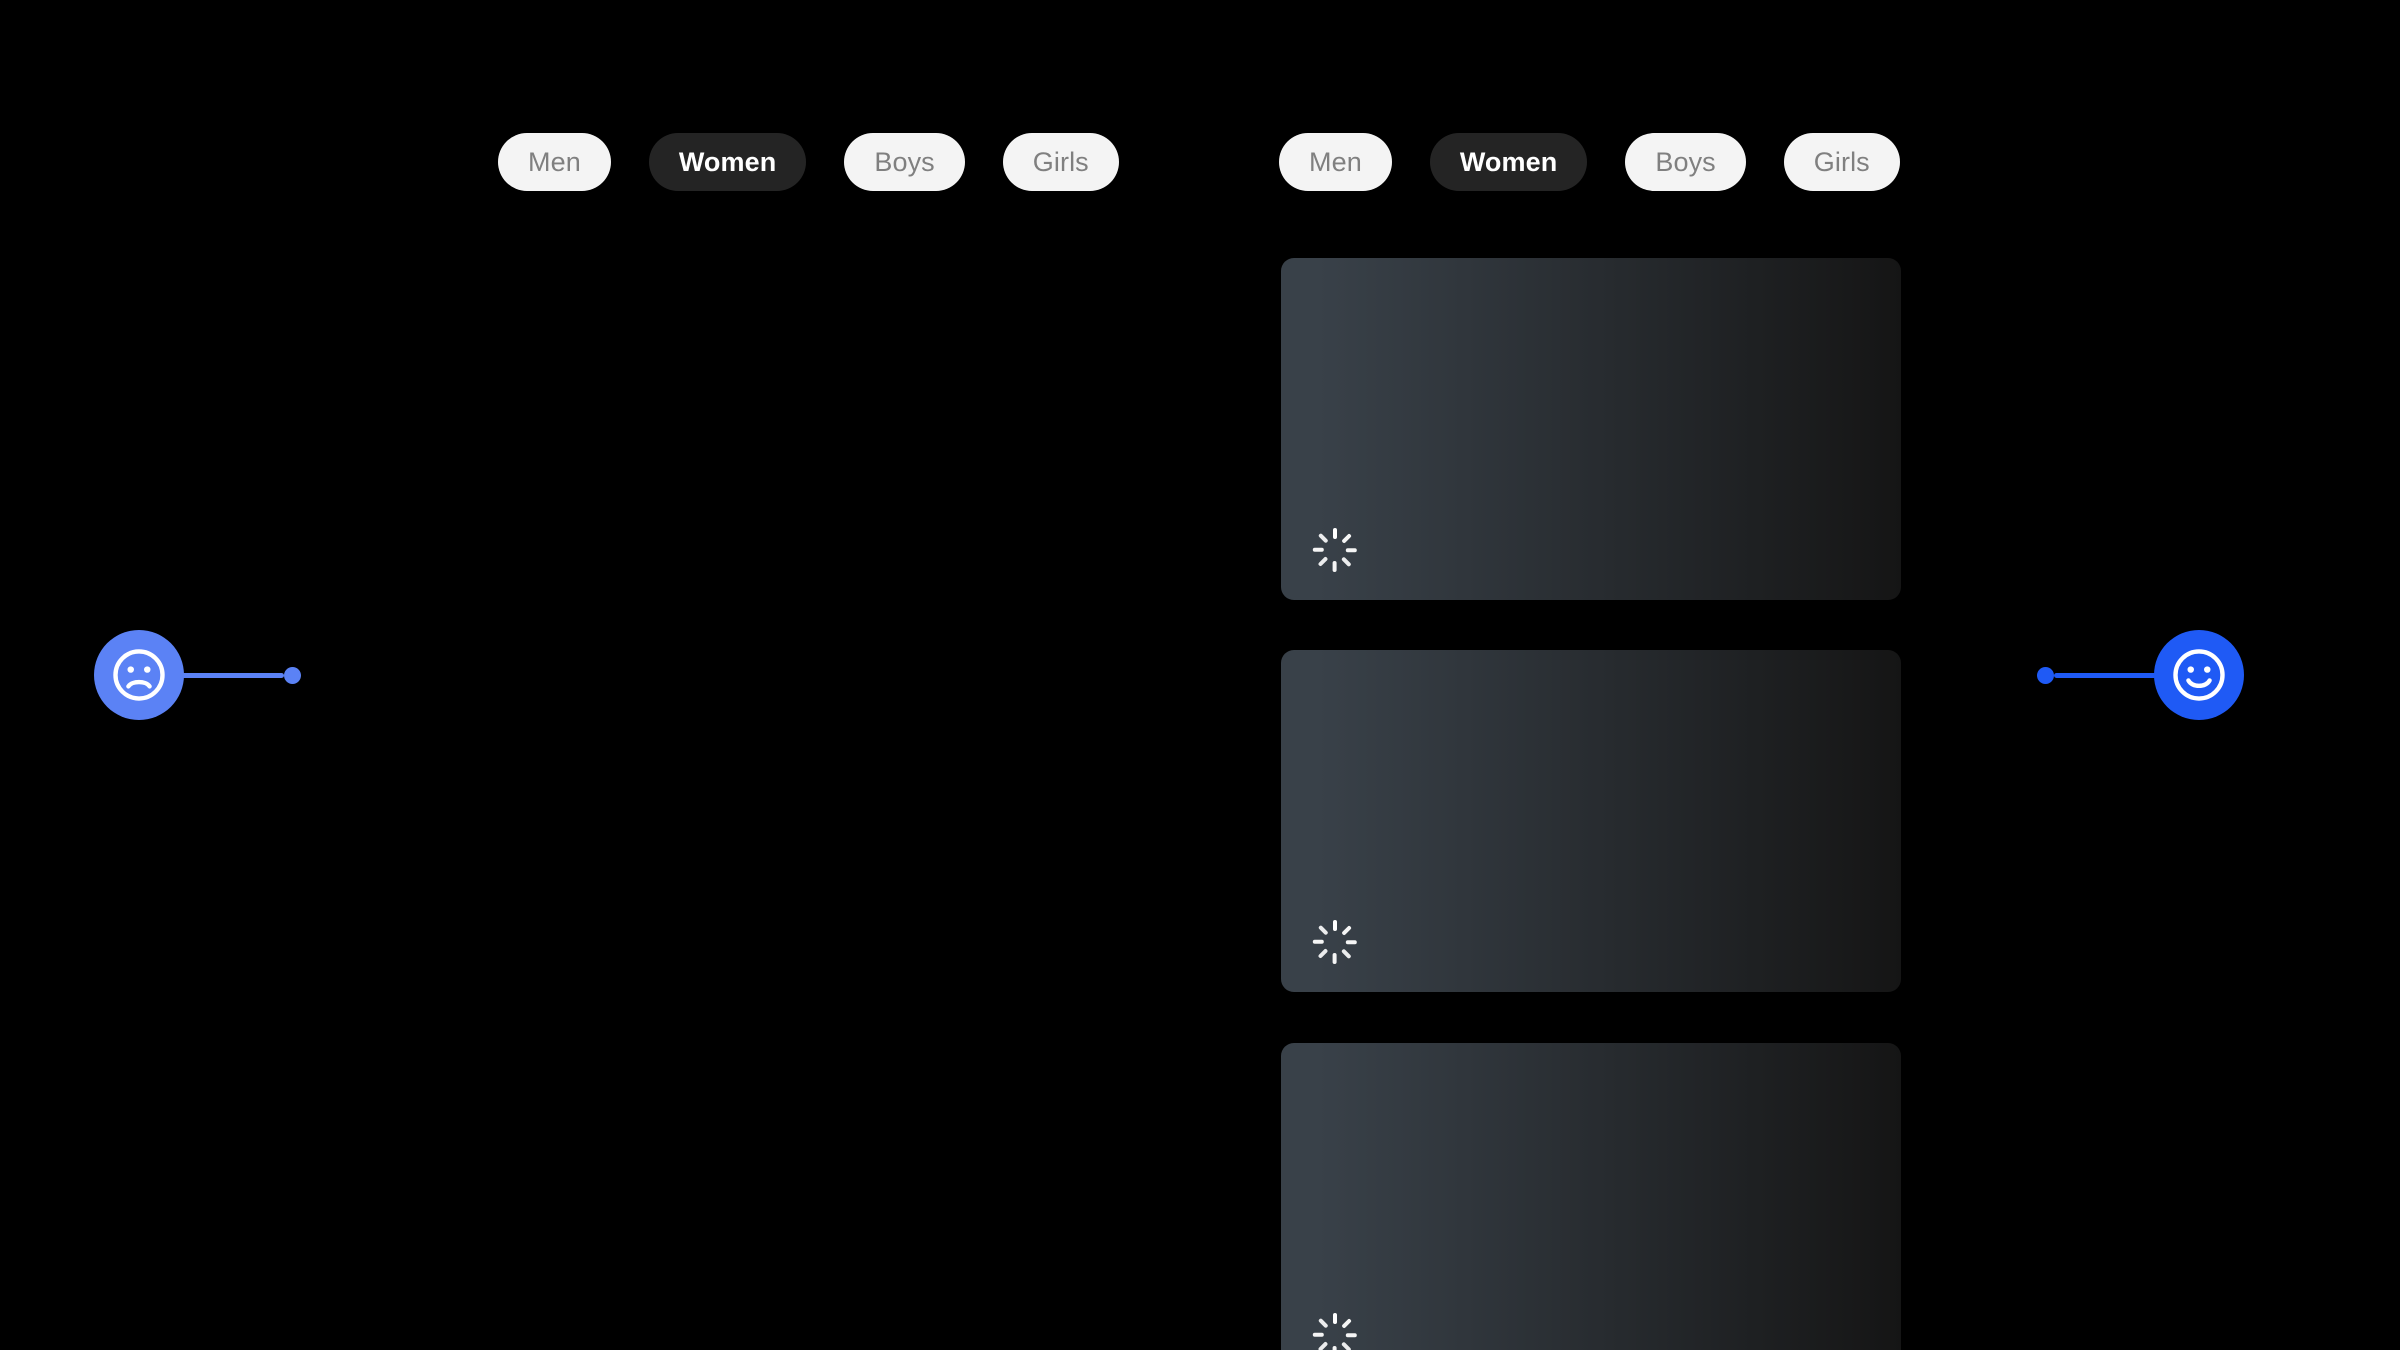 The width and height of the screenshot is (2400, 1350). Describe the element at coordinates (554, 162) in the screenshot. I see `tab-men-left: Men` at that location.